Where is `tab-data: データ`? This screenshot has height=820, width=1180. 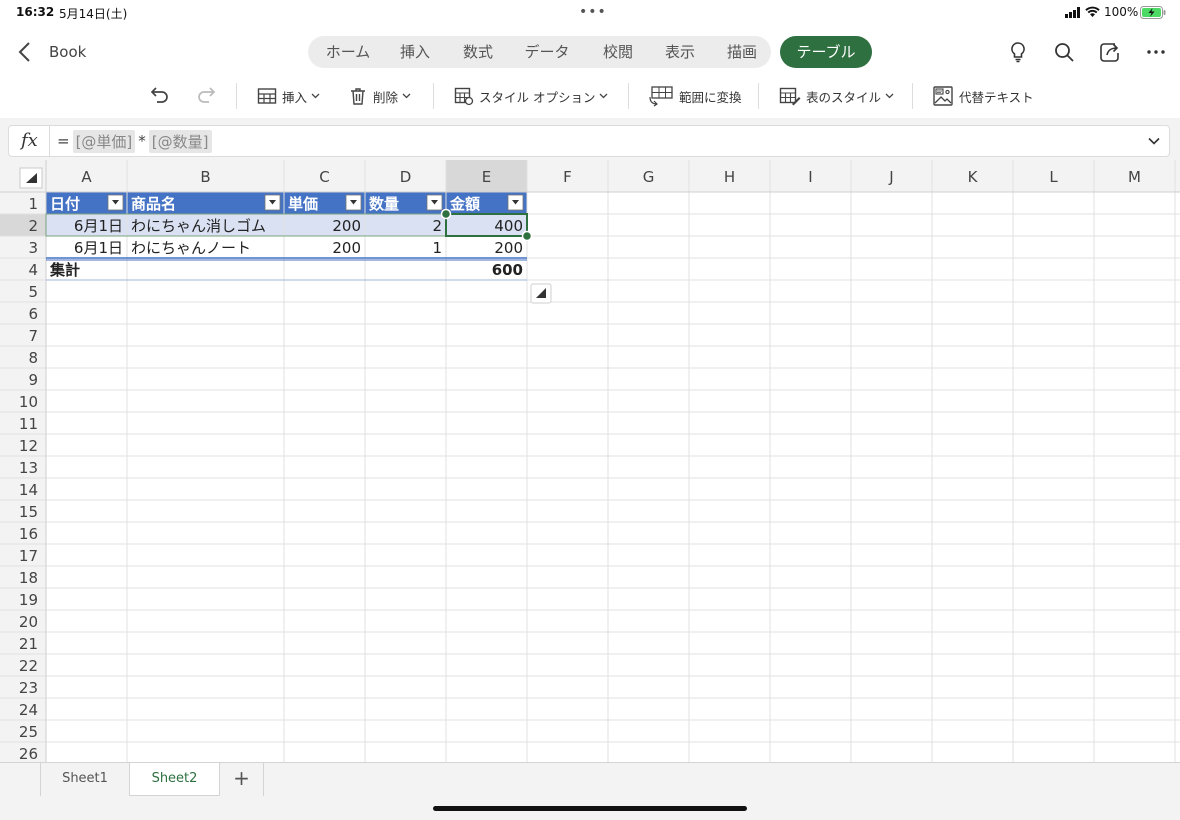
tab-data: データ is located at coordinates (547, 52).